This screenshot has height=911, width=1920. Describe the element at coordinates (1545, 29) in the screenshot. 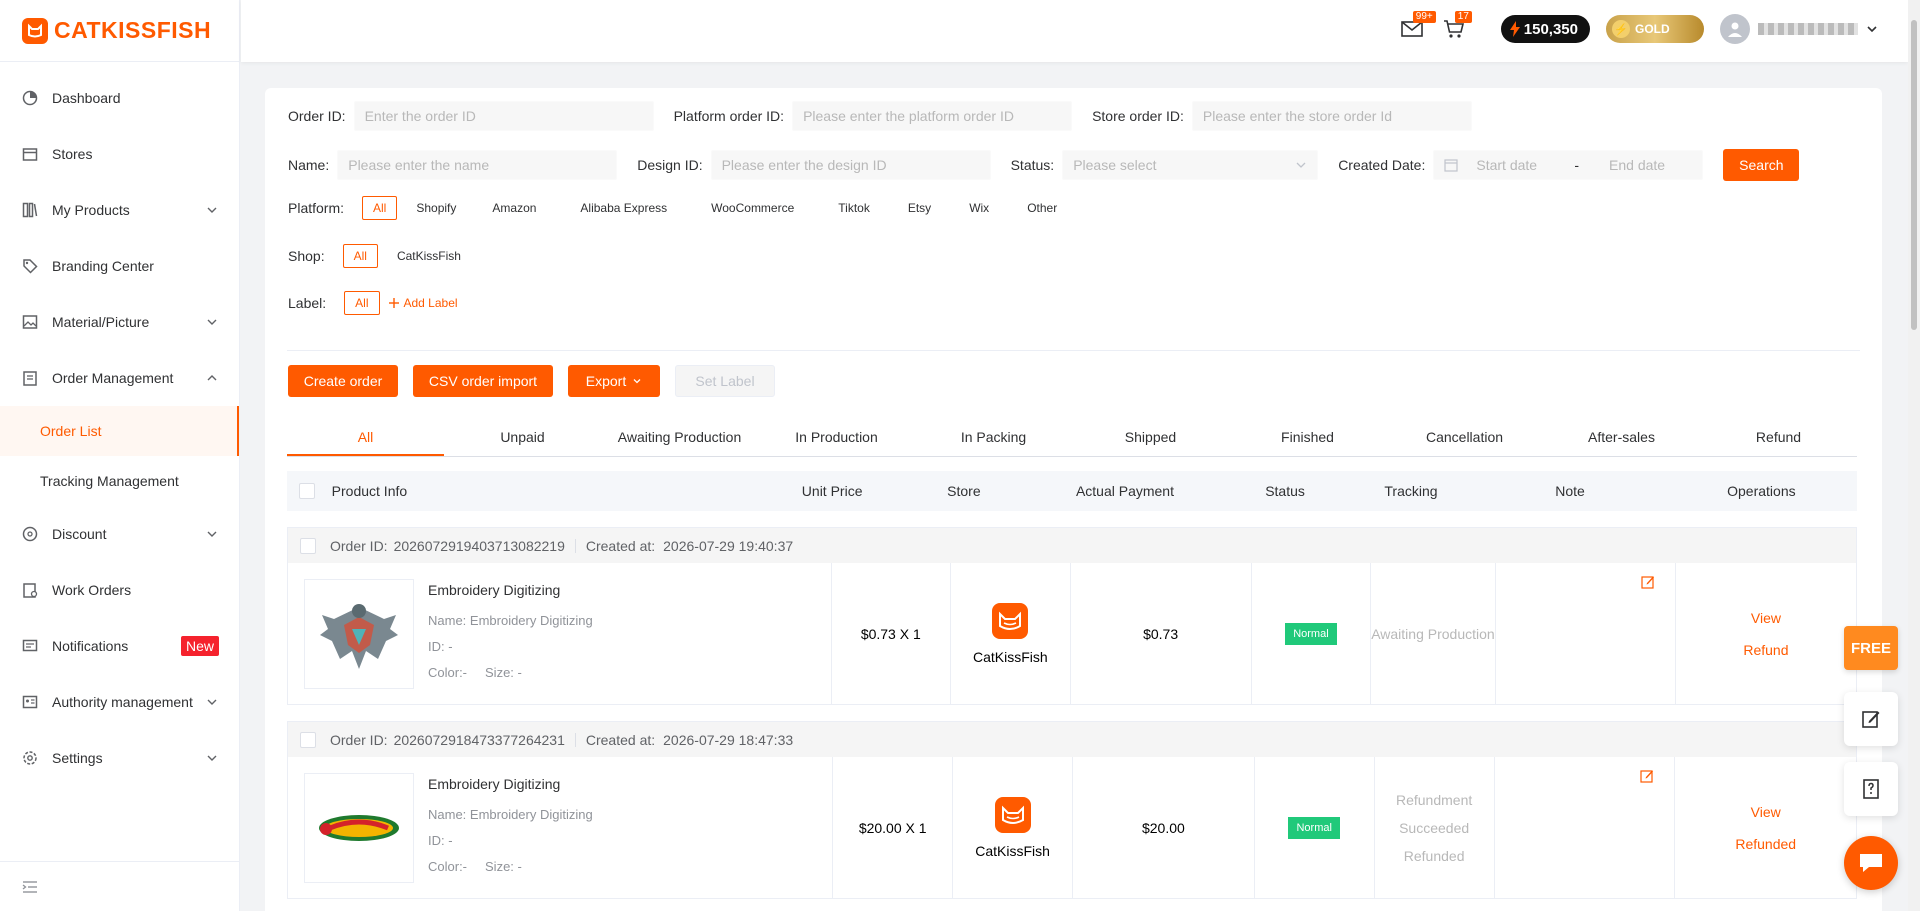

I see `points-balance: 150,350` at that location.